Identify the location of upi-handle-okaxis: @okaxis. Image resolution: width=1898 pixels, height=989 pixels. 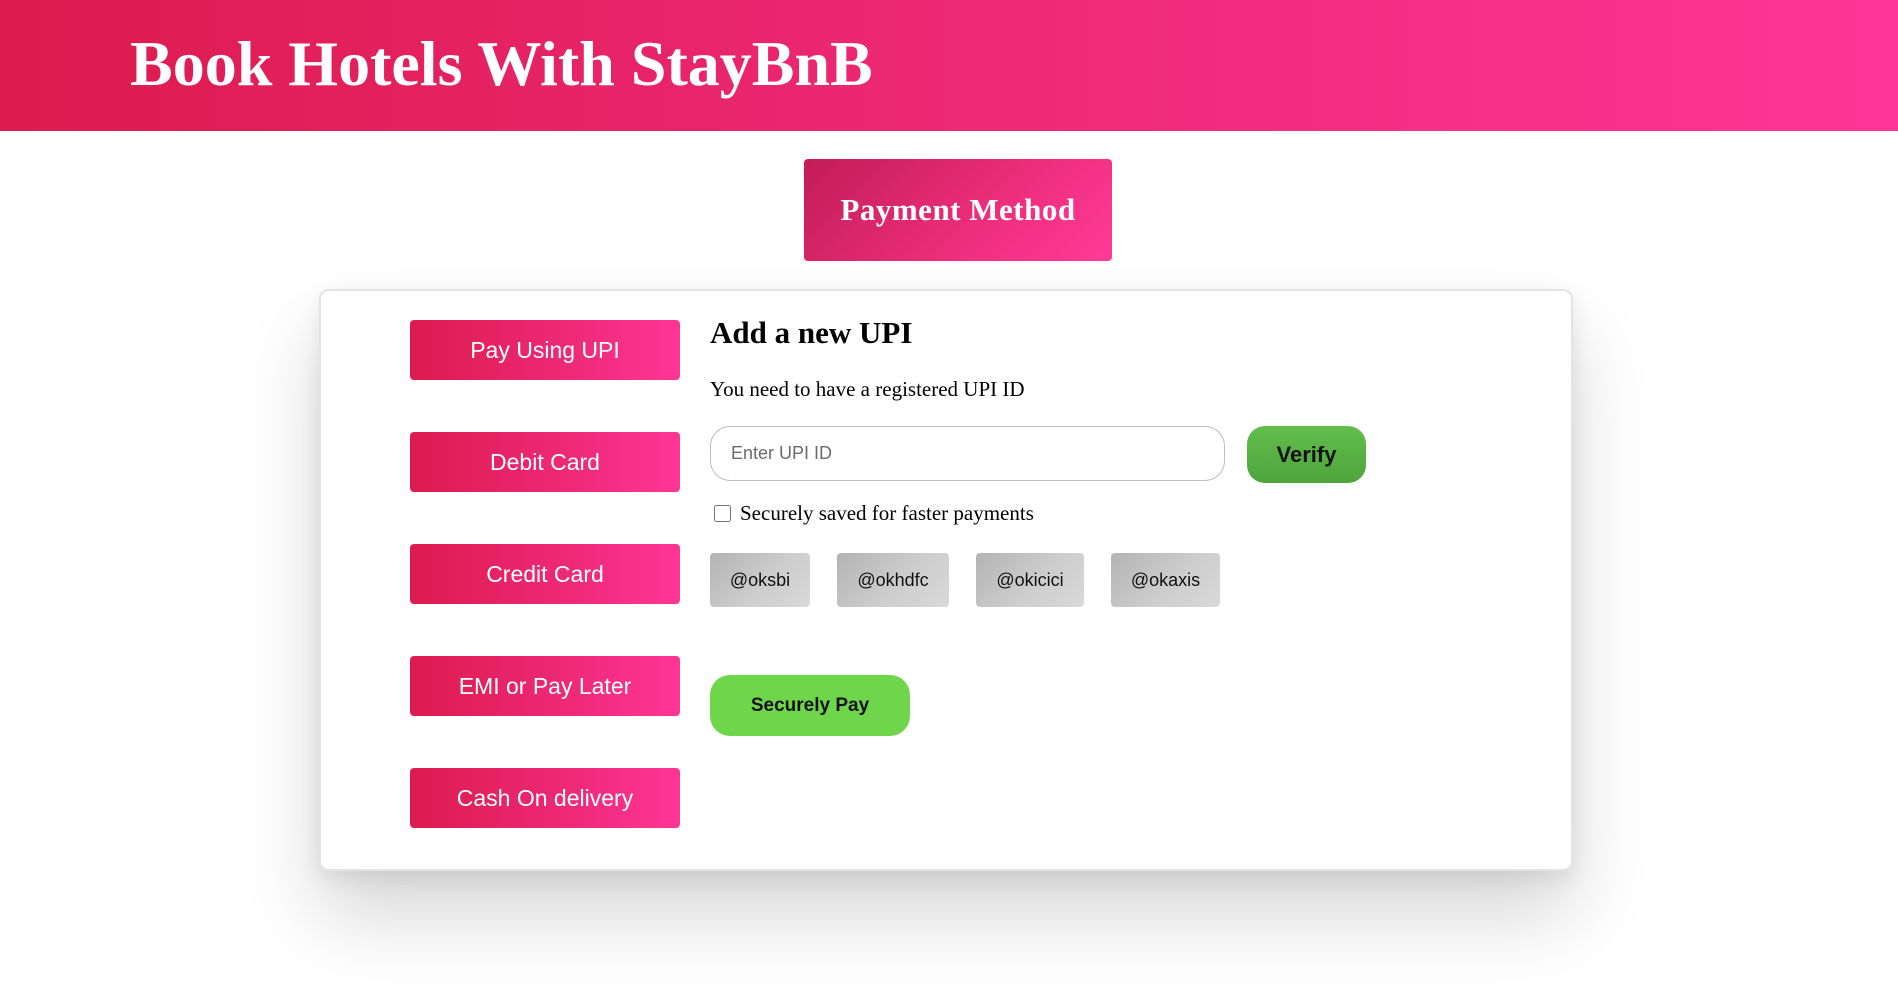
(1165, 580).